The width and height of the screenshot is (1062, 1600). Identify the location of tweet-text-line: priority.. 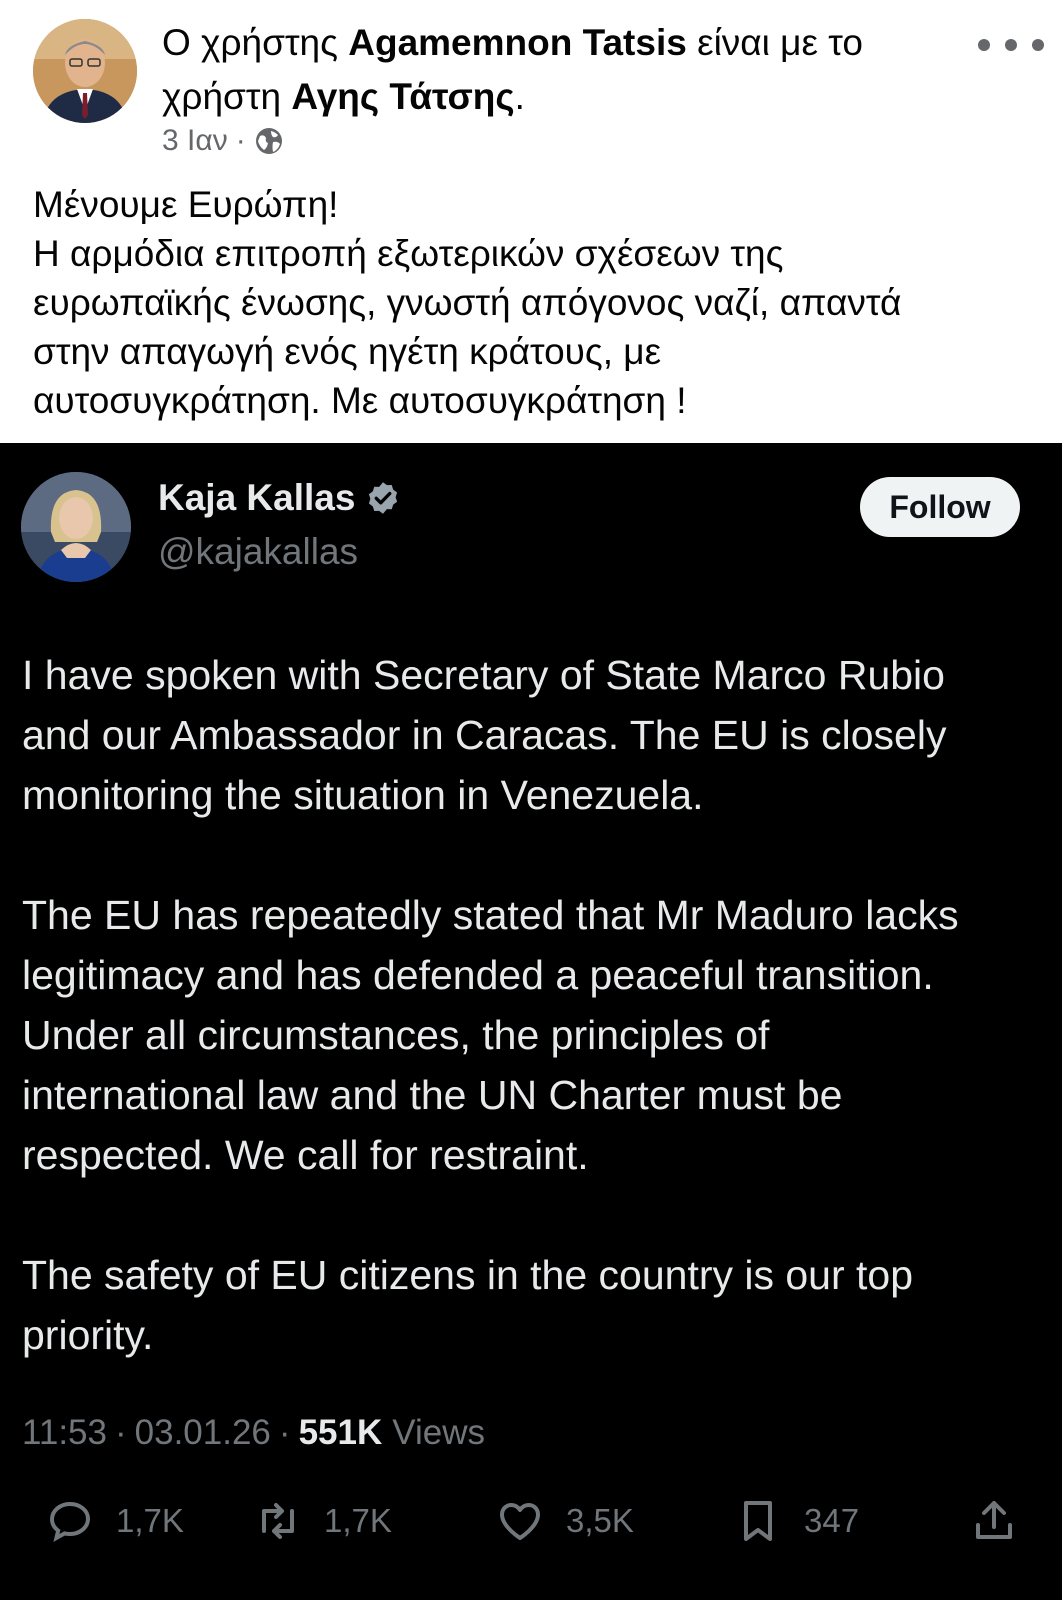
(88, 1335).